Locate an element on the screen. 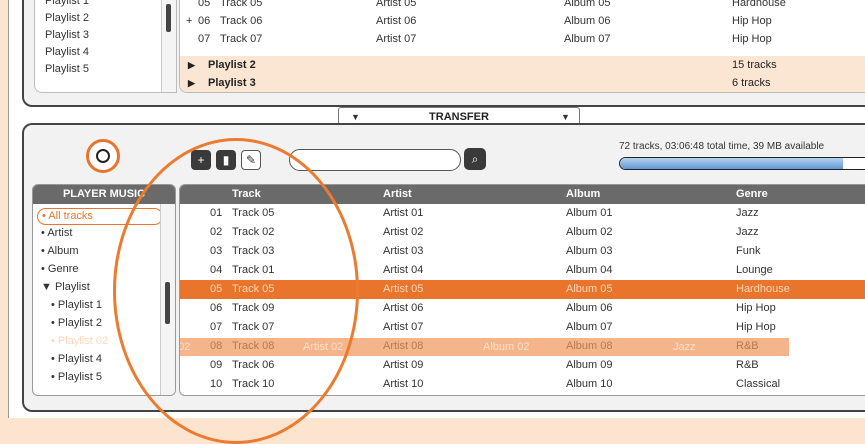 The image size is (865, 444). trash-icon: ▮ is located at coordinates (226, 160).